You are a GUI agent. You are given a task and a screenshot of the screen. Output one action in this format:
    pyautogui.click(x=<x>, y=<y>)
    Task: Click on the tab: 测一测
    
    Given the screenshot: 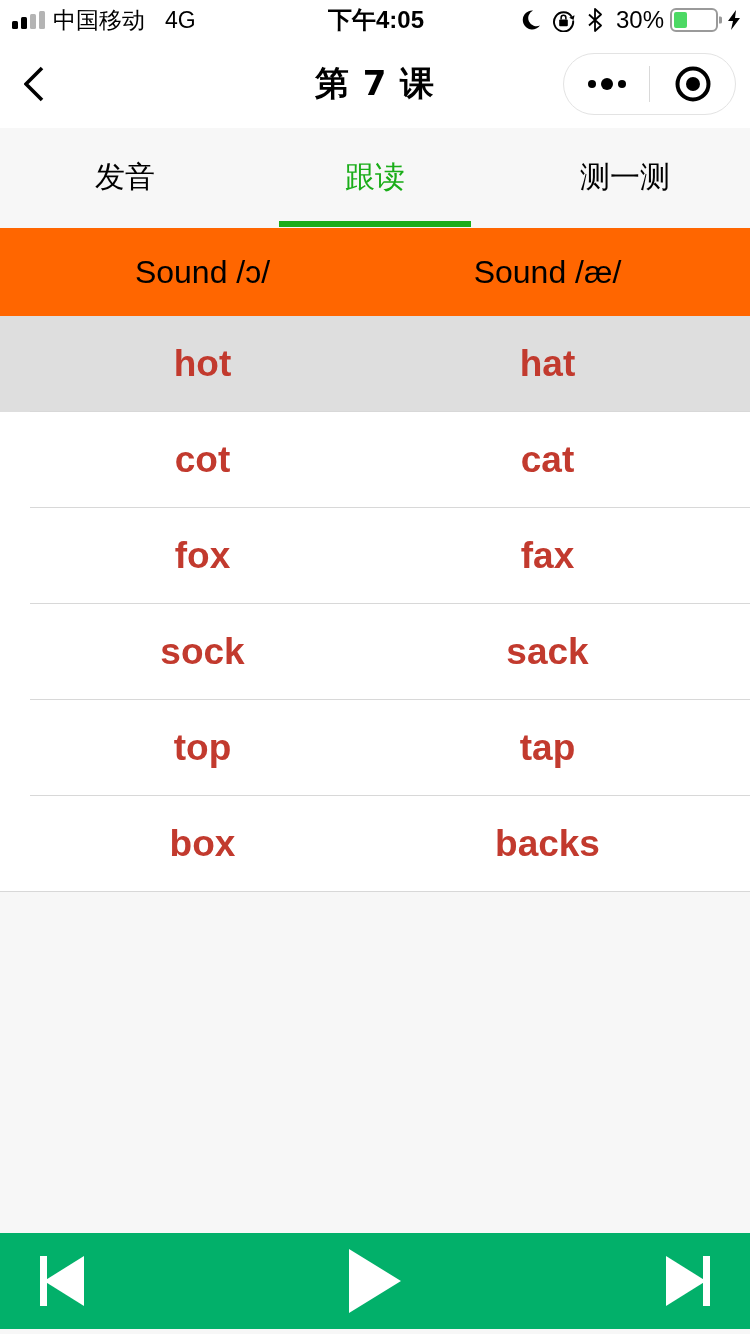 What is the action you would take?
    pyautogui.click(x=625, y=178)
    